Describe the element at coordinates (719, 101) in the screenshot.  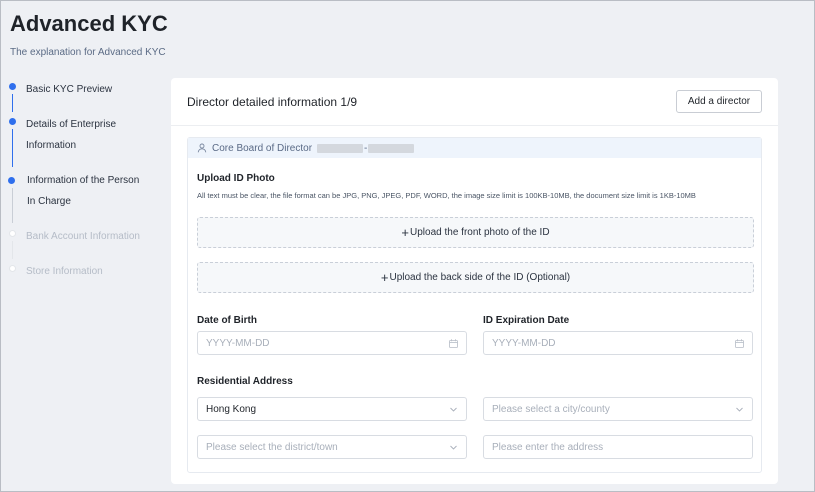
I see `add-director-button: Add a director` at that location.